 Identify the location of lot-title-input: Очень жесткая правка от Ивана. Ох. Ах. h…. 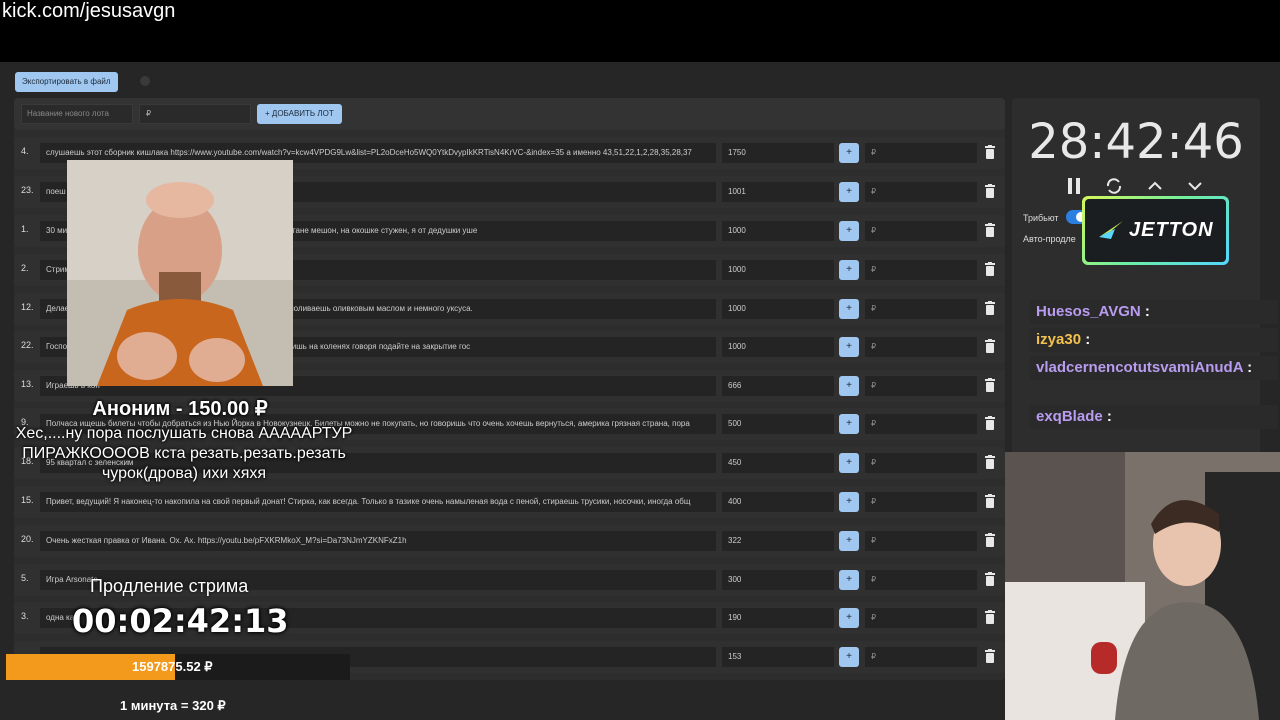
(378, 541).